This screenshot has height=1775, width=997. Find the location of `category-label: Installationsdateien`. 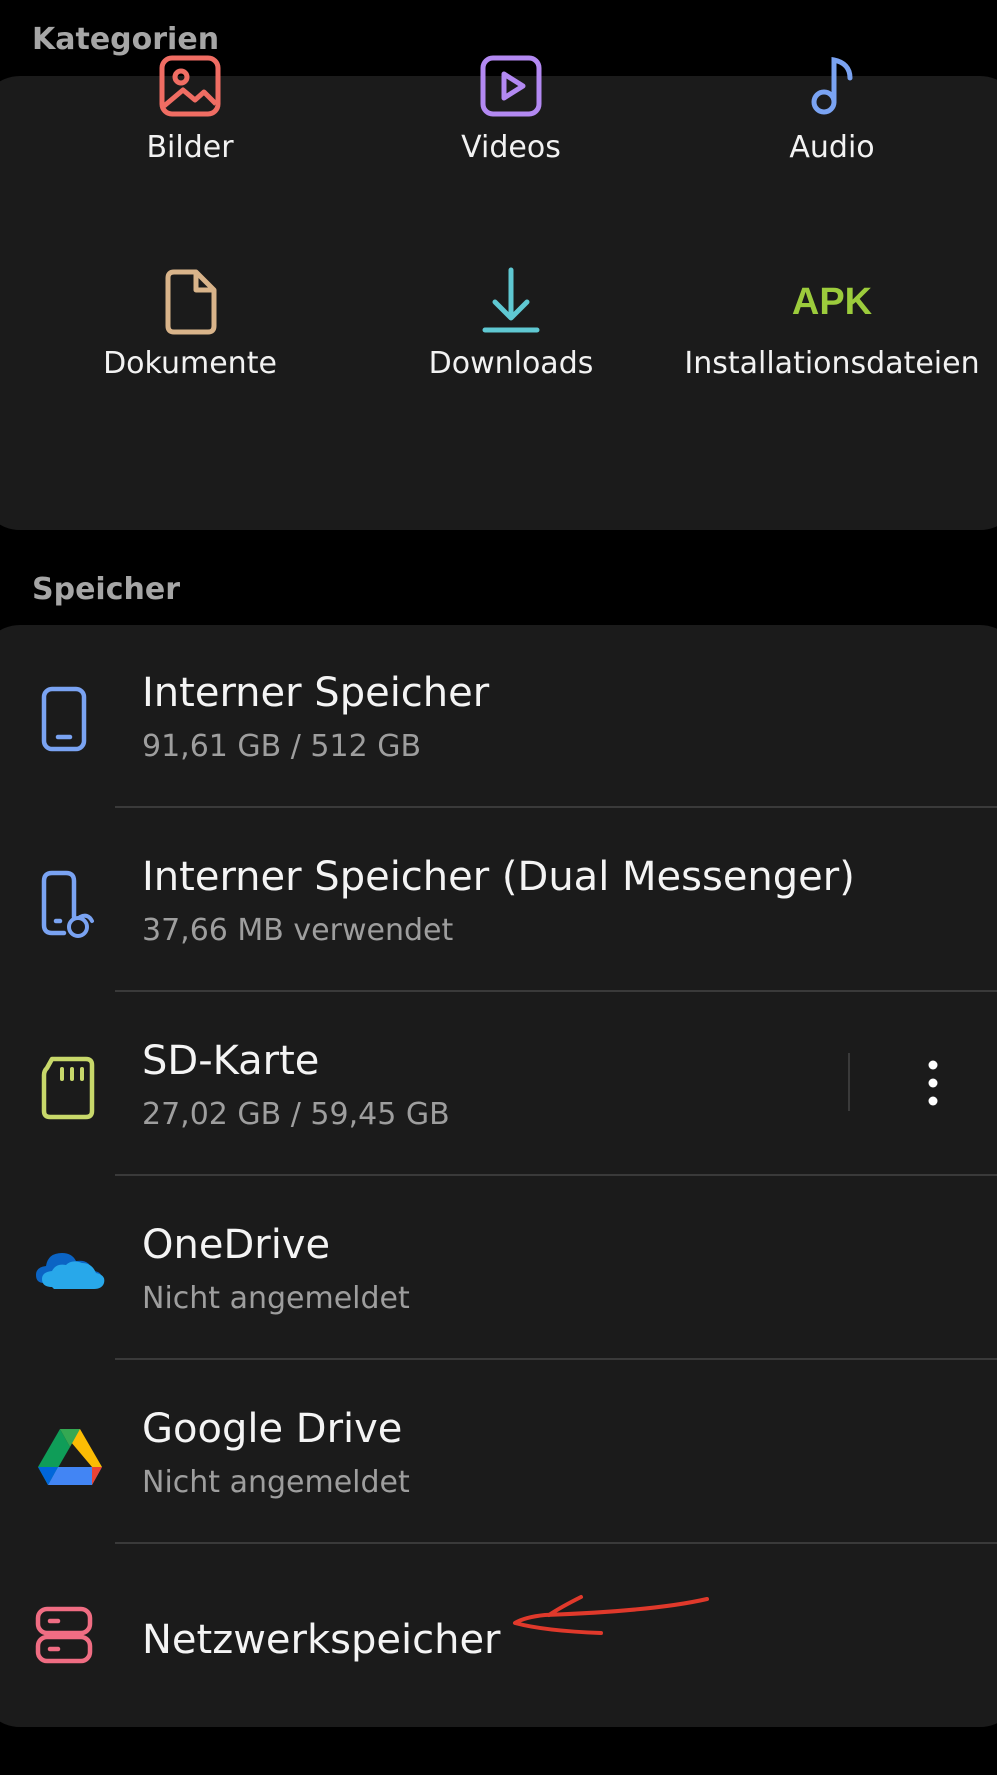

category-label: Installationsdateien is located at coordinates (832, 363).